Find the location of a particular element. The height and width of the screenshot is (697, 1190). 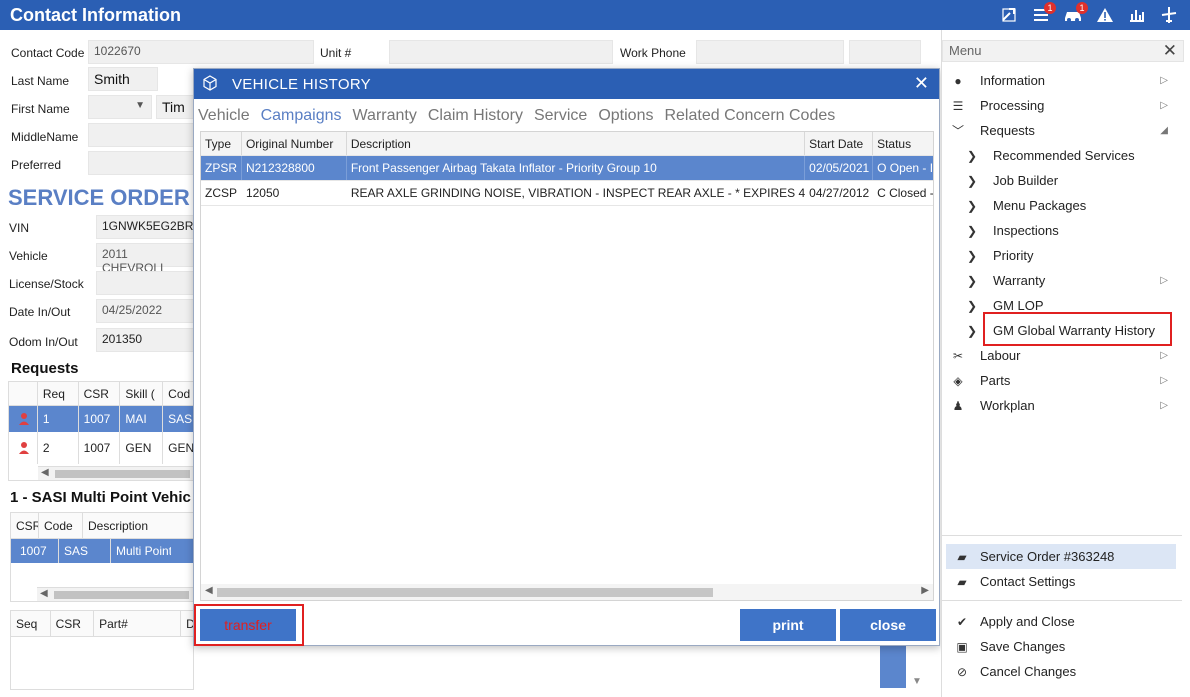

menu-item-menu-packages: ❯ Menu Packages is located at coordinates (1062, 205).